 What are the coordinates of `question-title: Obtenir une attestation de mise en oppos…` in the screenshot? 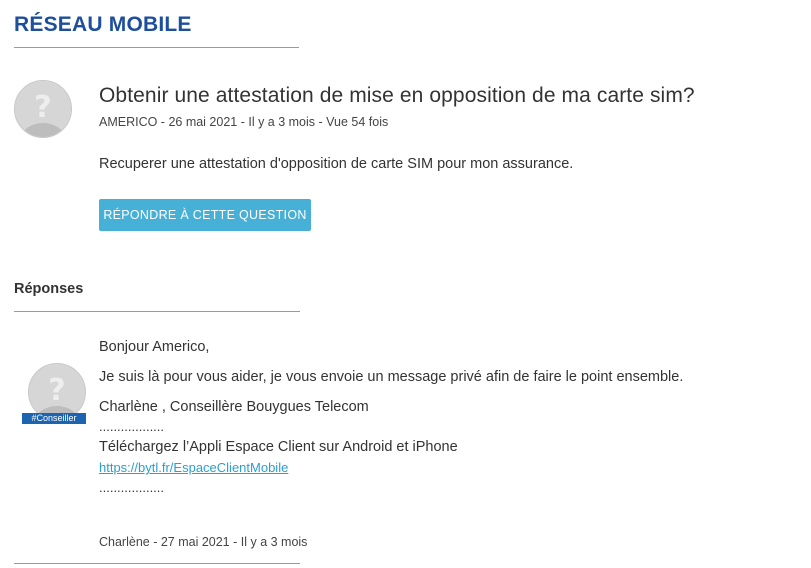 It's located at (397, 95).